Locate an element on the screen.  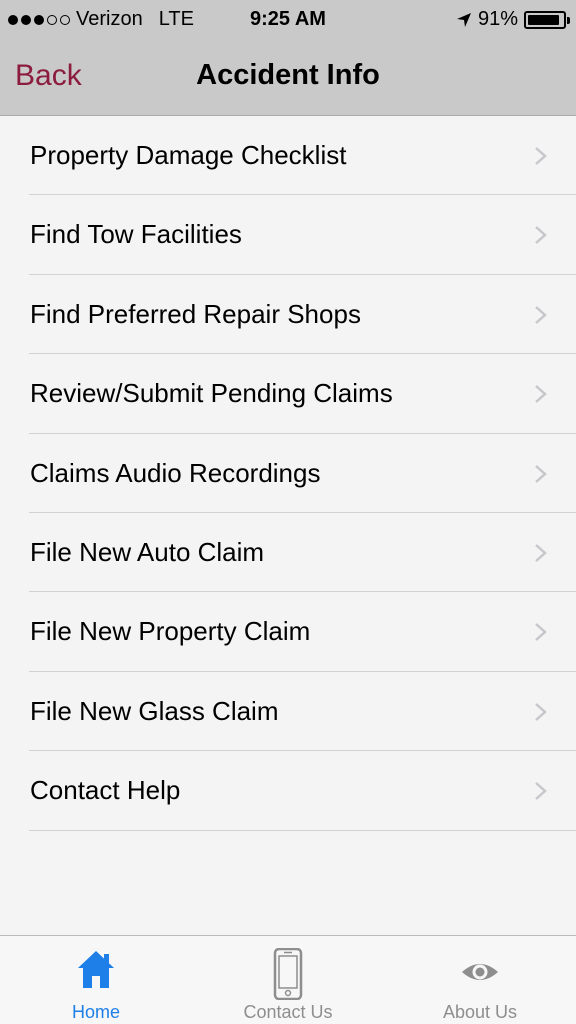
menu-item-label: File New Glass Claim is located at coordinates (154, 710).